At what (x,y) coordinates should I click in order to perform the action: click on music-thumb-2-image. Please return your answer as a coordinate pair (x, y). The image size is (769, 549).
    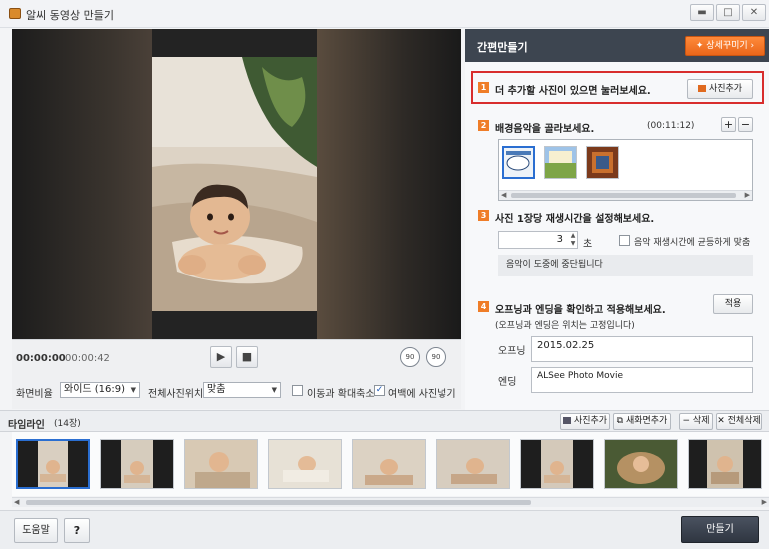
    Looking at the image, I should click on (560, 162).